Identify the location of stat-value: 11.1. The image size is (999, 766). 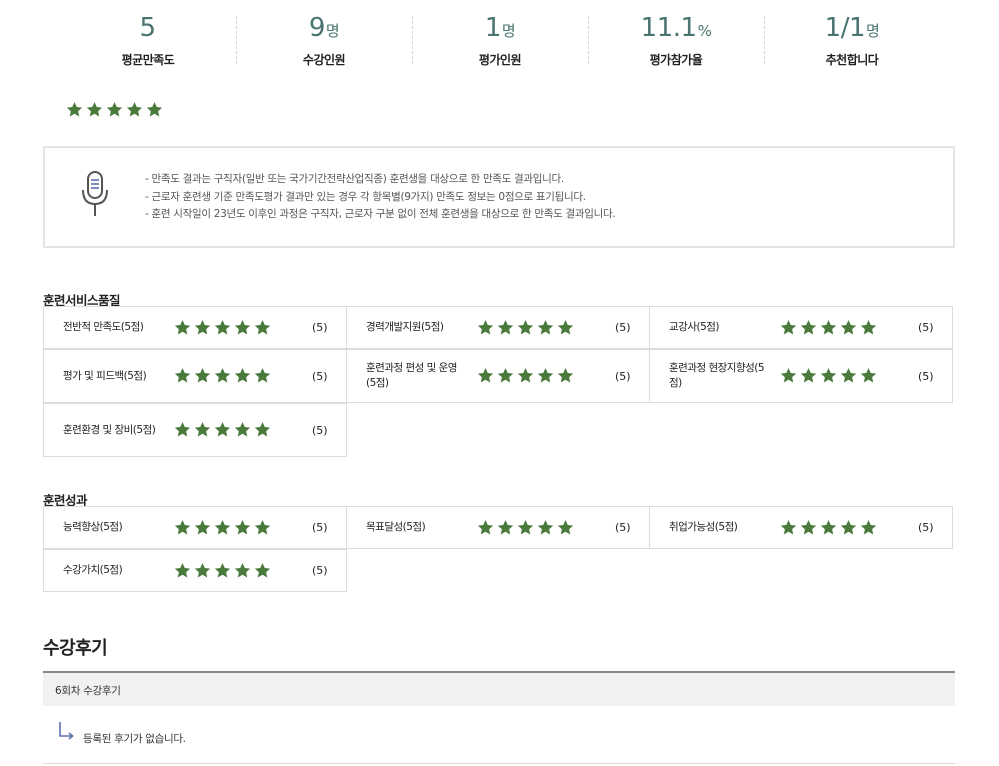
(668, 28).